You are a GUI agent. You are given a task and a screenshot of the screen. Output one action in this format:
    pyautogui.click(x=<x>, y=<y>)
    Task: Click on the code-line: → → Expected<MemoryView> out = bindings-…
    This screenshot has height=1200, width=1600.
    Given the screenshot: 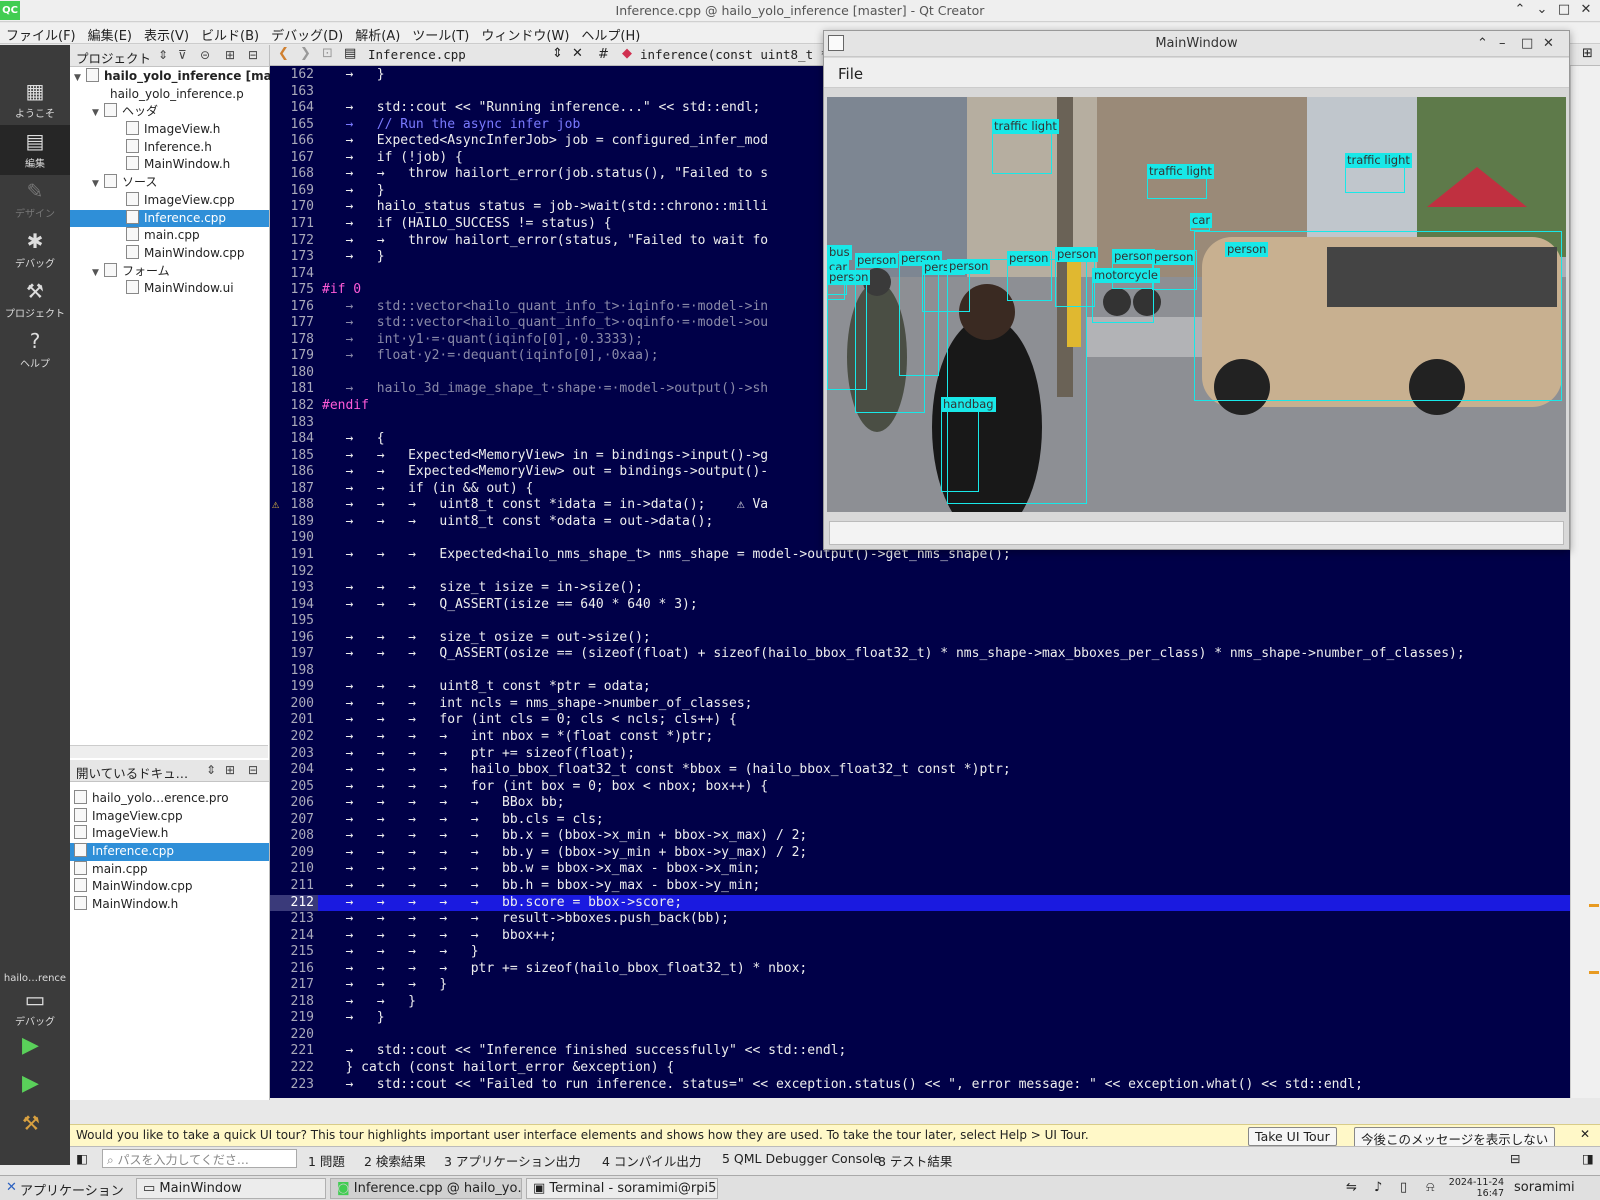 What is the action you would take?
    pyautogui.click(x=545, y=471)
    